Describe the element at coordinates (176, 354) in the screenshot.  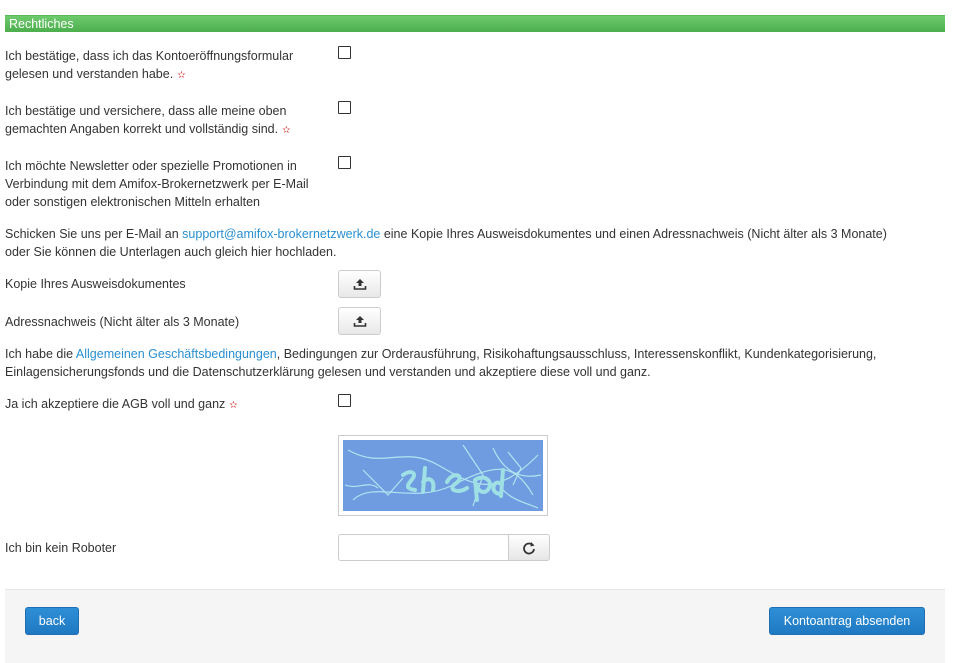
I see `agb-link: Allgemeinen Geschäftsbedingungen` at that location.